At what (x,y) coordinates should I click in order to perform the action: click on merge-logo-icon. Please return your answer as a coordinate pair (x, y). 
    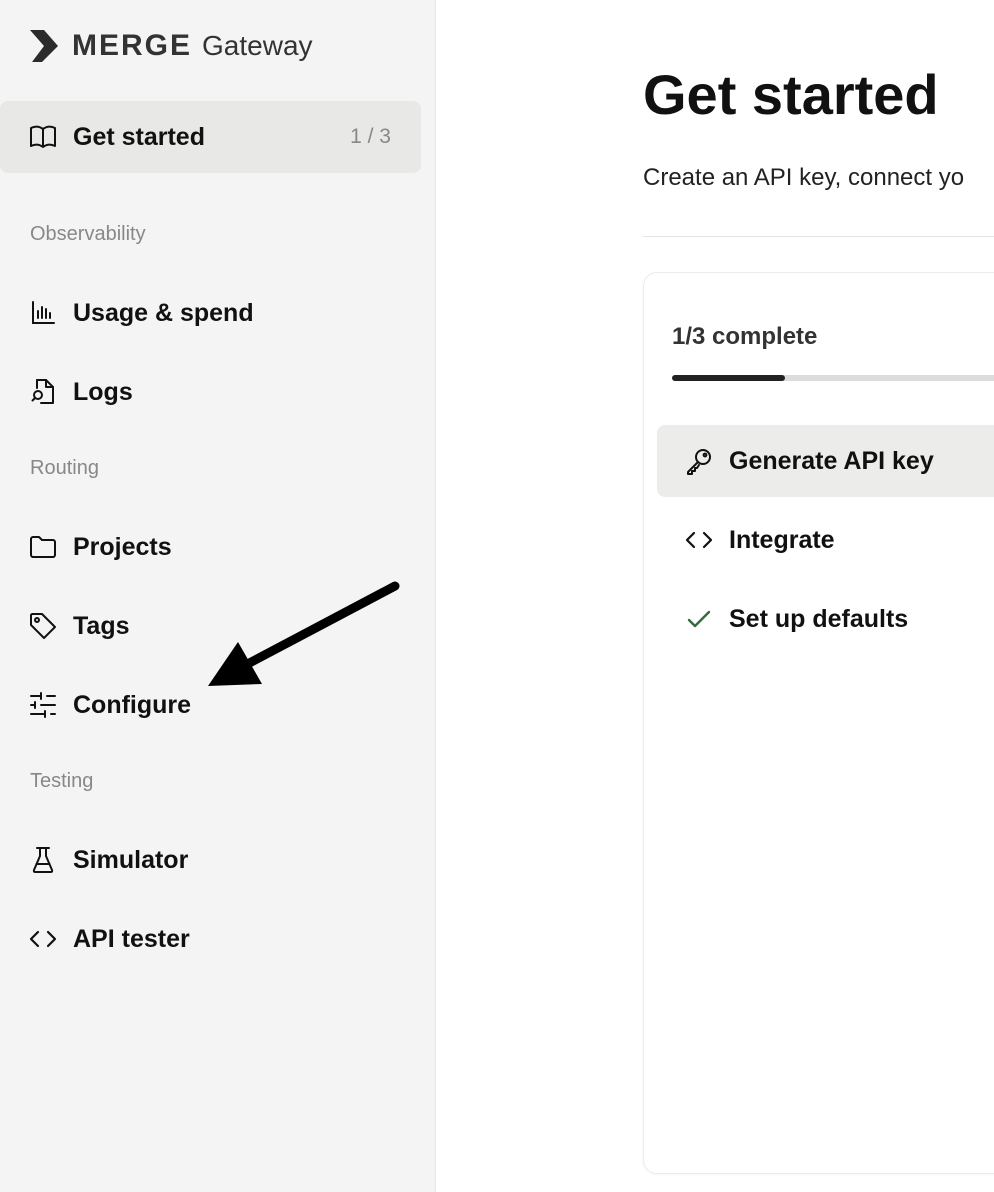
    Looking at the image, I should click on (44, 46).